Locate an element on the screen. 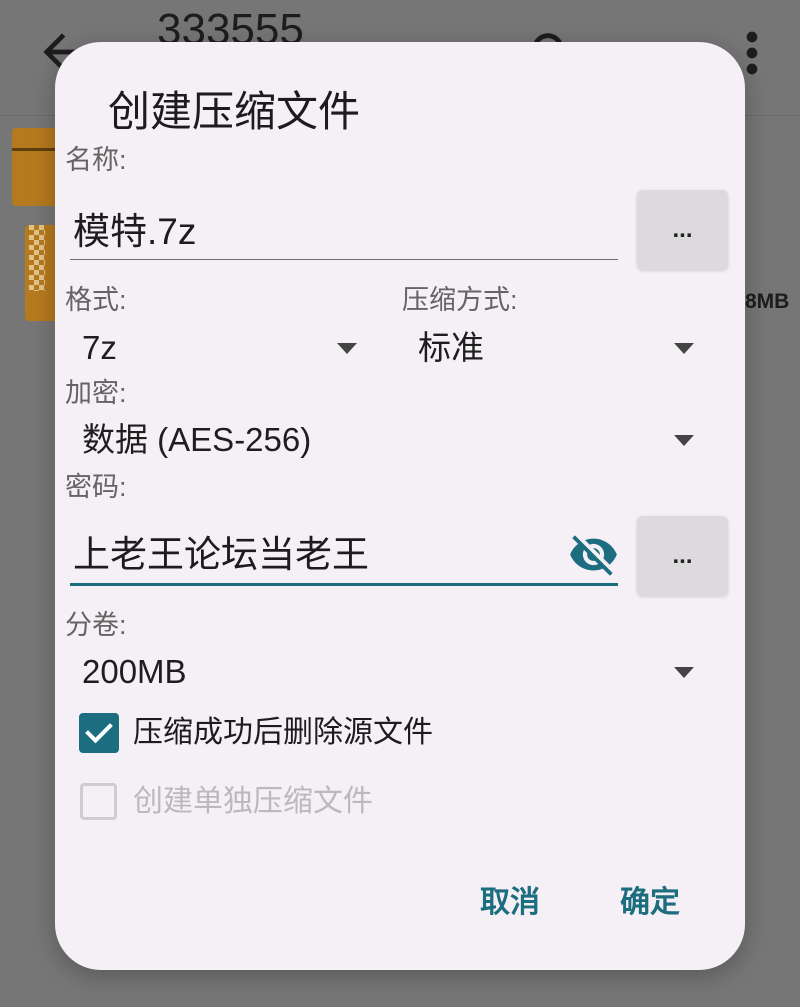  dialog-title: 创建压缩文件 is located at coordinates (234, 111).